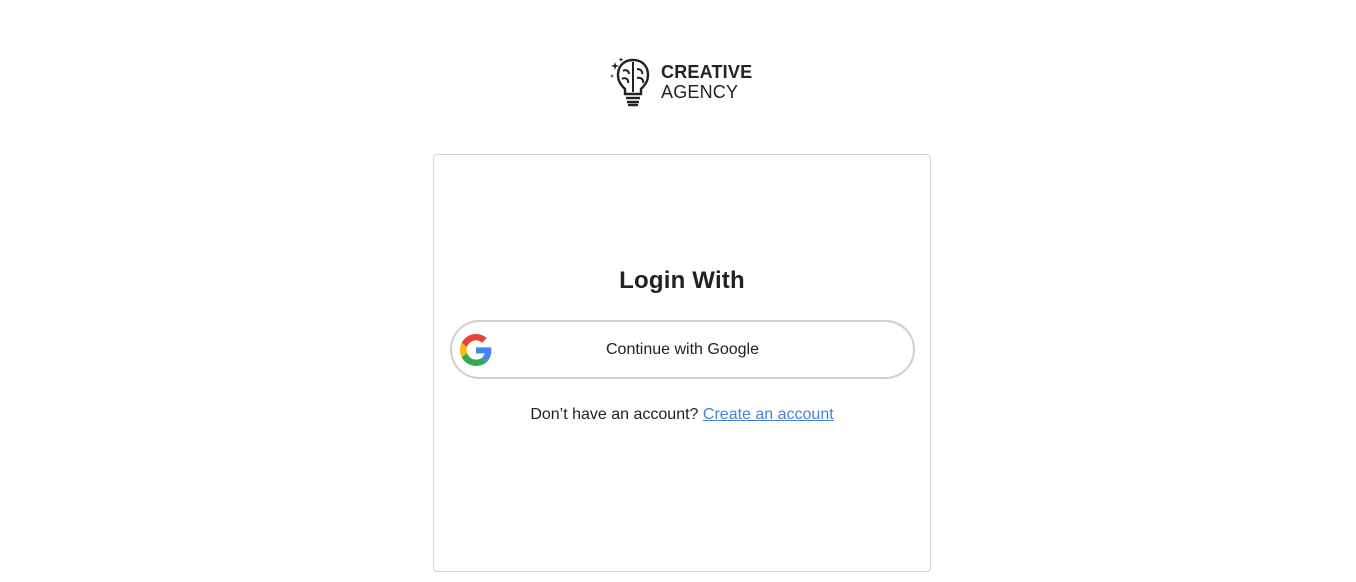 Image resolution: width=1356 pixels, height=582 pixels. What do you see at coordinates (682, 280) in the screenshot?
I see `login-title: Login With` at bounding box center [682, 280].